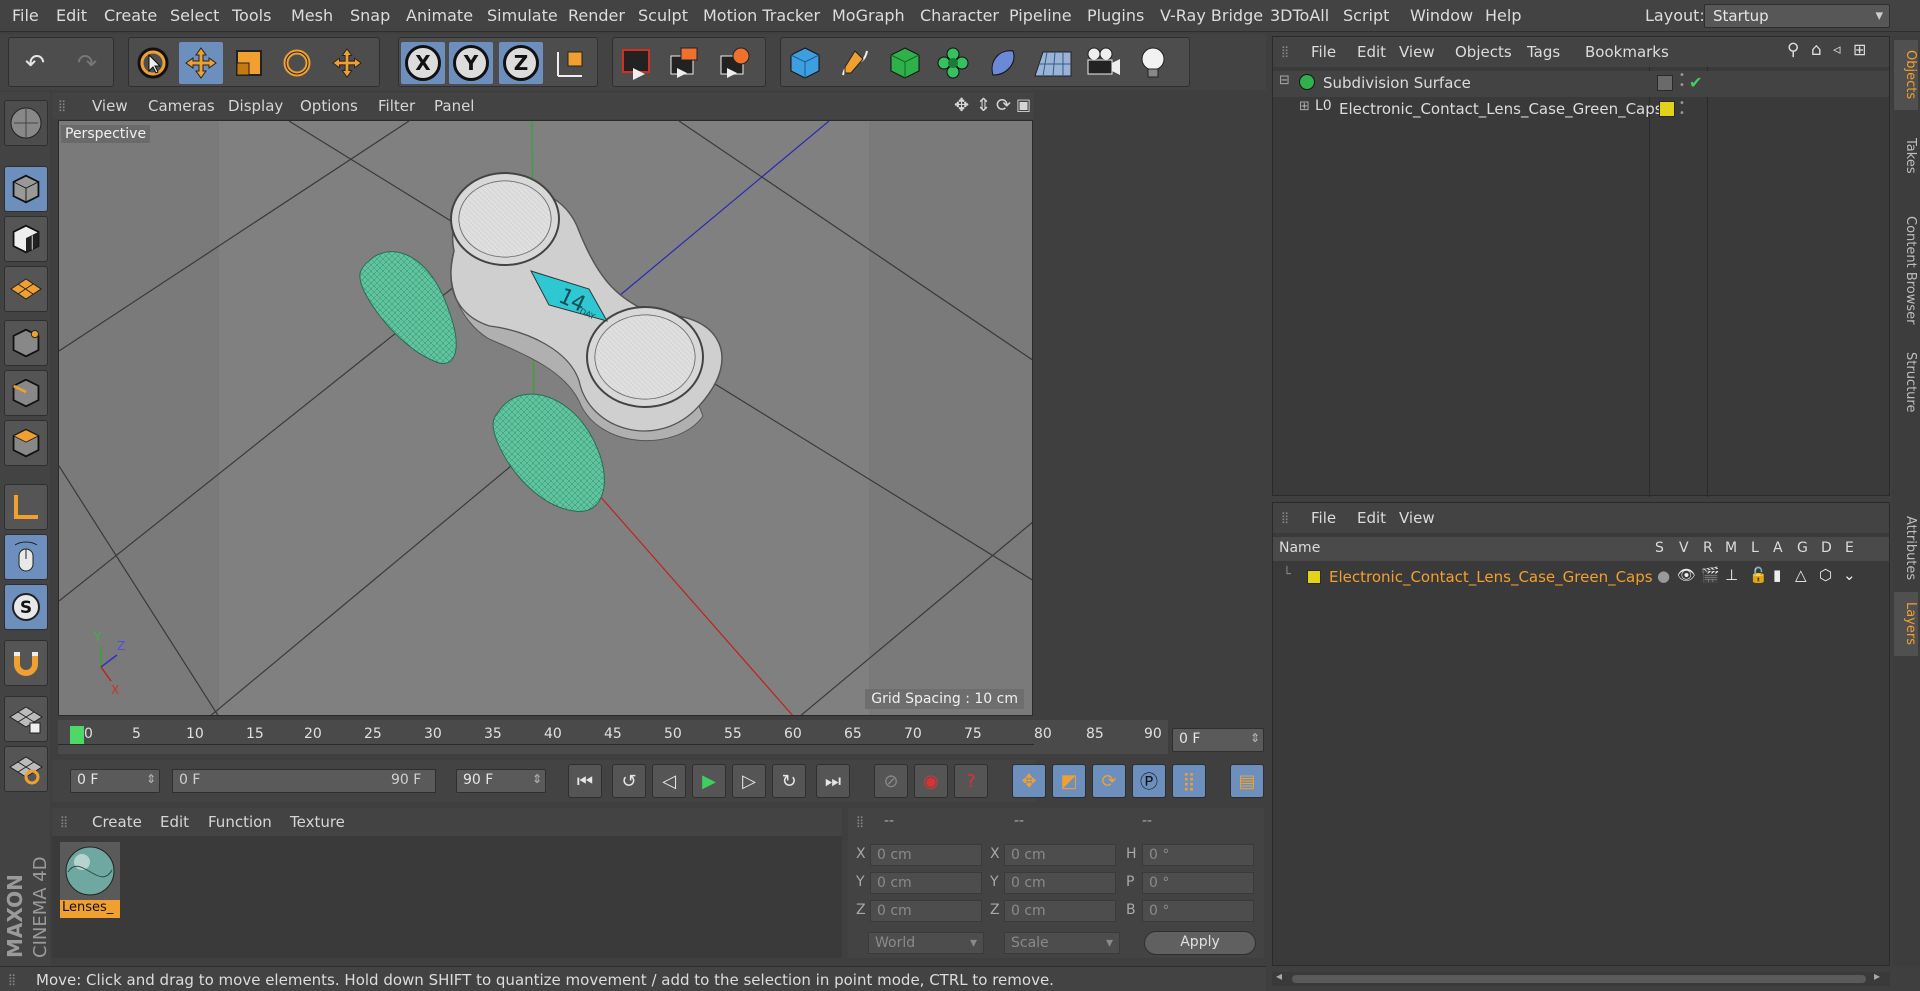 This screenshot has height=991, width=1920. What do you see at coordinates (1279, 976) in the screenshot?
I see `scroll-left-icon: ◂` at bounding box center [1279, 976].